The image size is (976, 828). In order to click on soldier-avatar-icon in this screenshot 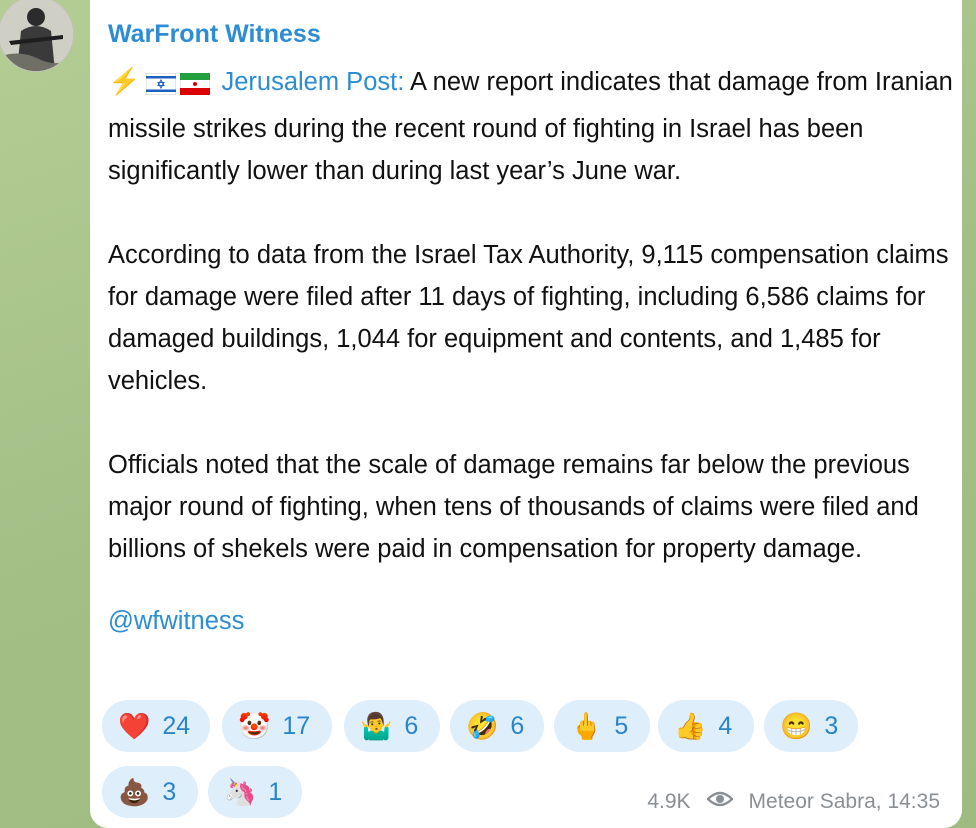, I will do `click(36, 35)`.